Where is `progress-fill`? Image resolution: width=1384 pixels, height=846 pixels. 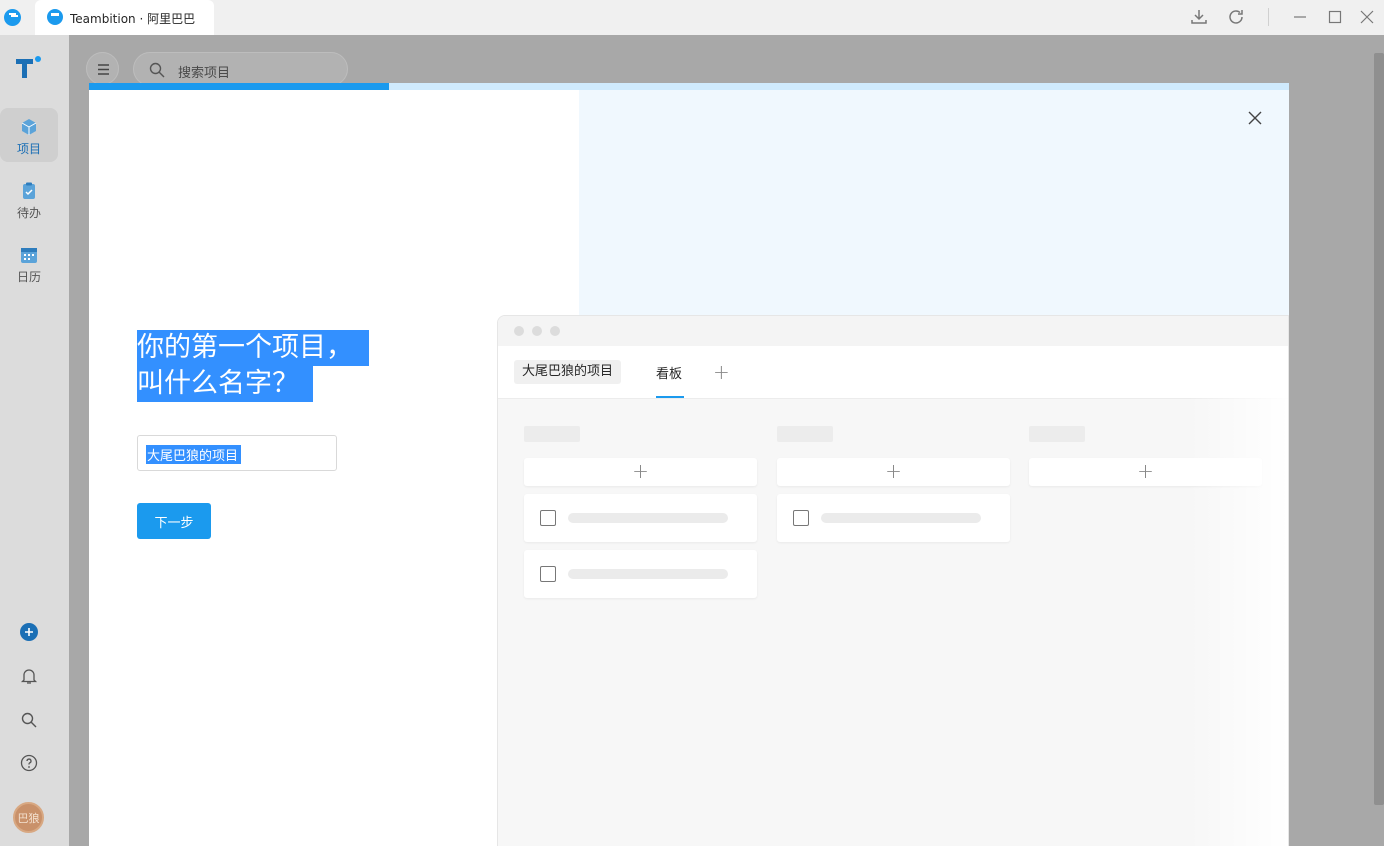
progress-fill is located at coordinates (239, 86).